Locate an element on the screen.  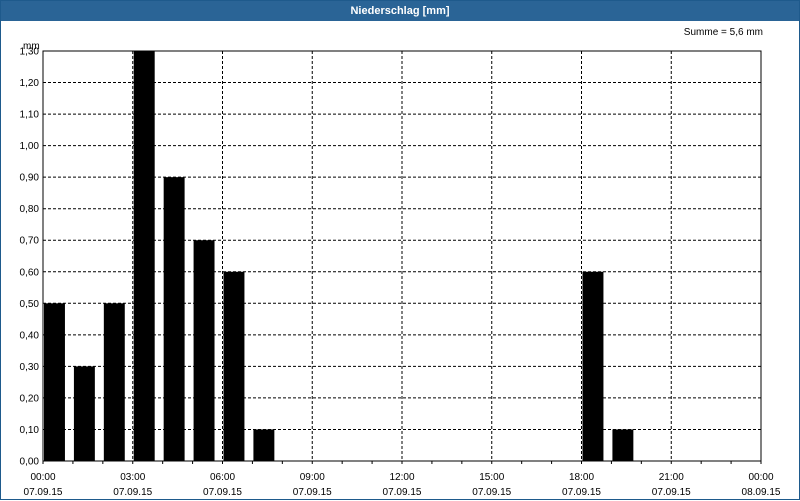
x-tick-time: 09:00 is located at coordinates (312, 477).